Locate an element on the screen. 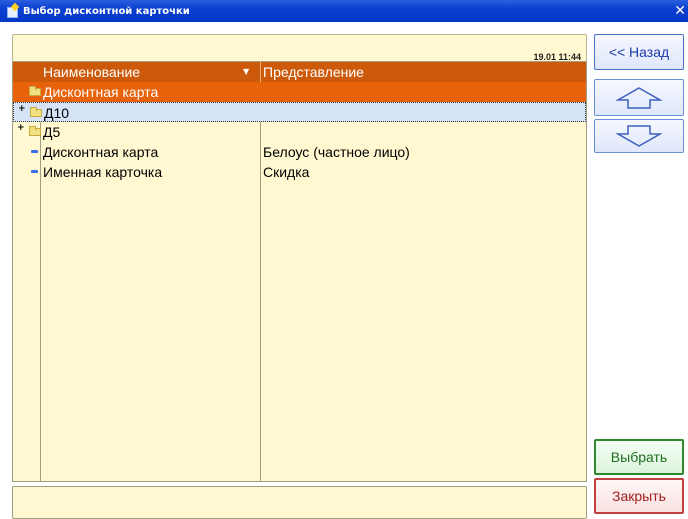 The width and height of the screenshot is (688, 519). table-header: Наименование ▼ Представление is located at coordinates (299, 72).